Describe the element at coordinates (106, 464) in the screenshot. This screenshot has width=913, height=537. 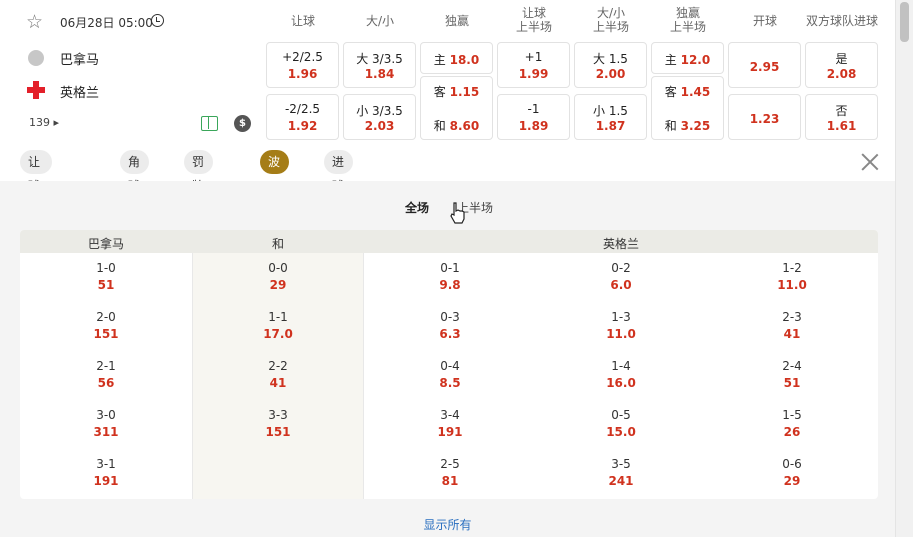
I see `score-label: 3-1` at that location.